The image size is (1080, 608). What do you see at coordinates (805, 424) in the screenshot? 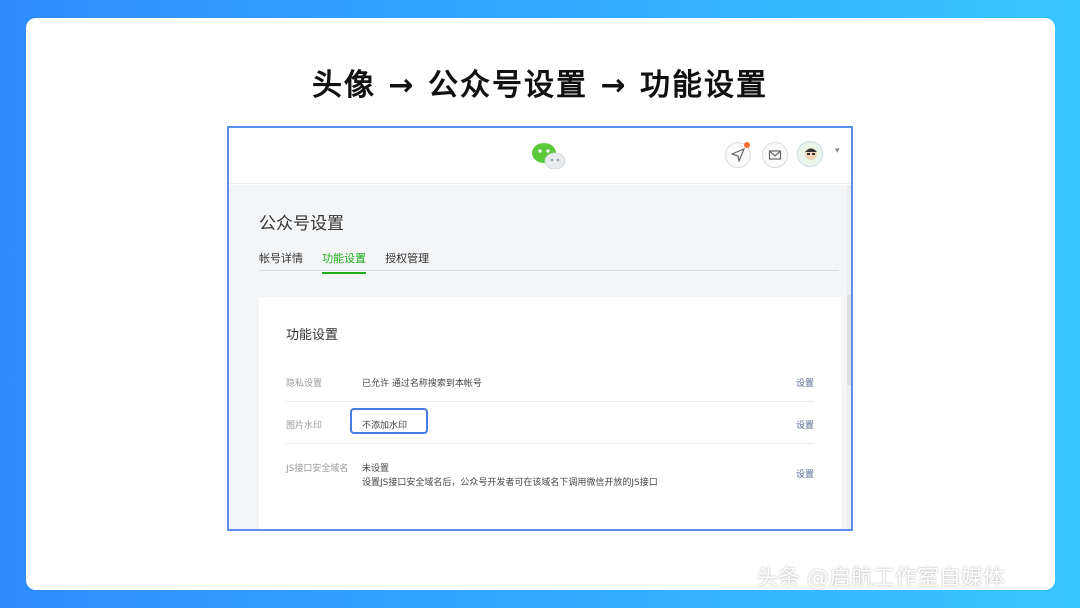
I see `watermark-settings-link: 设置` at bounding box center [805, 424].